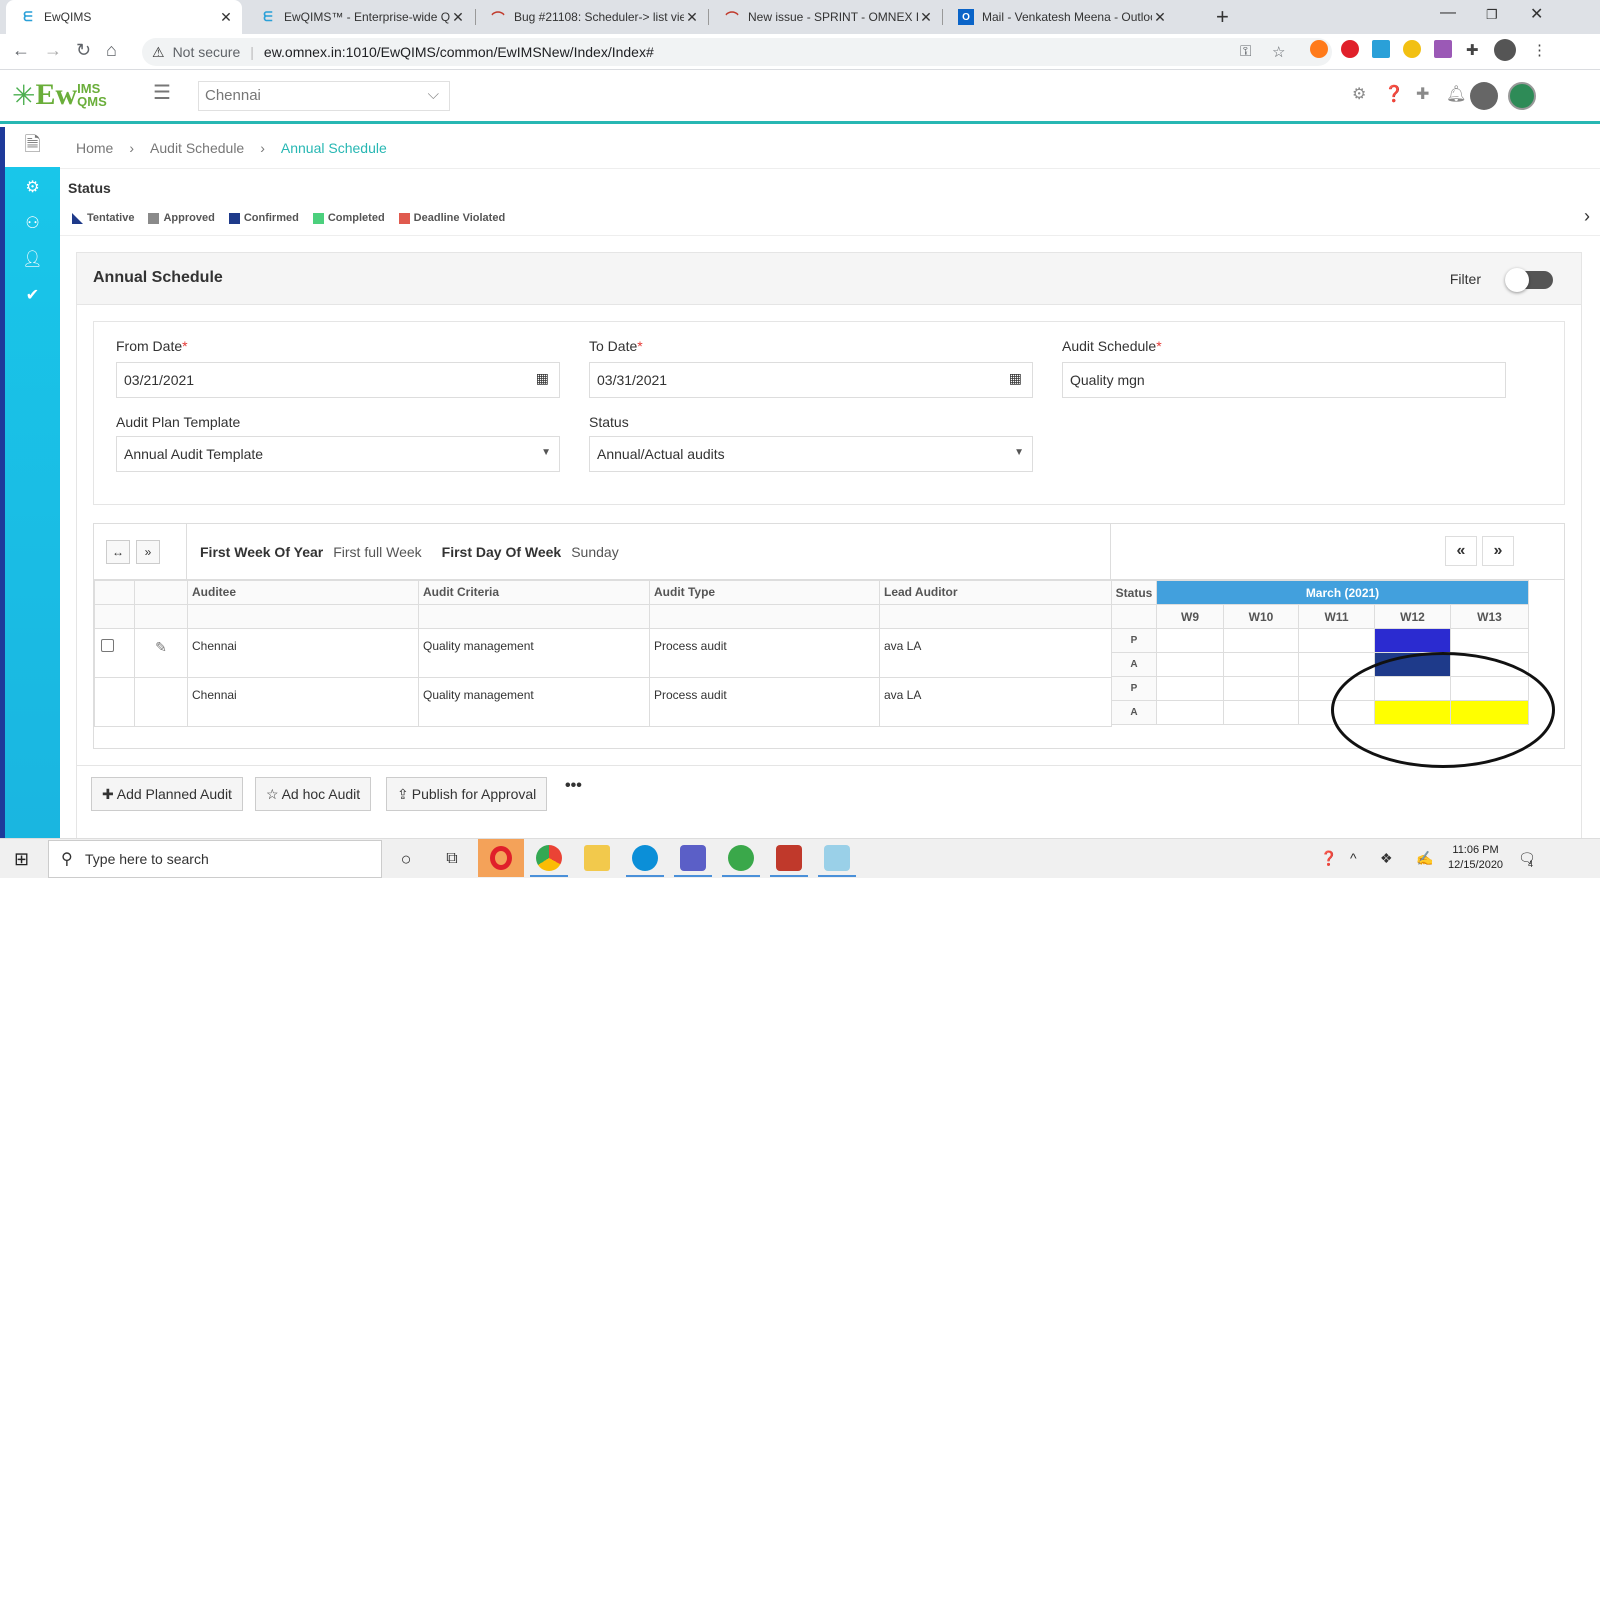 Image resolution: width=1600 pixels, height=1610 pixels. What do you see at coordinates (741, 858) in the screenshot?
I see `utorrent-icon` at bounding box center [741, 858].